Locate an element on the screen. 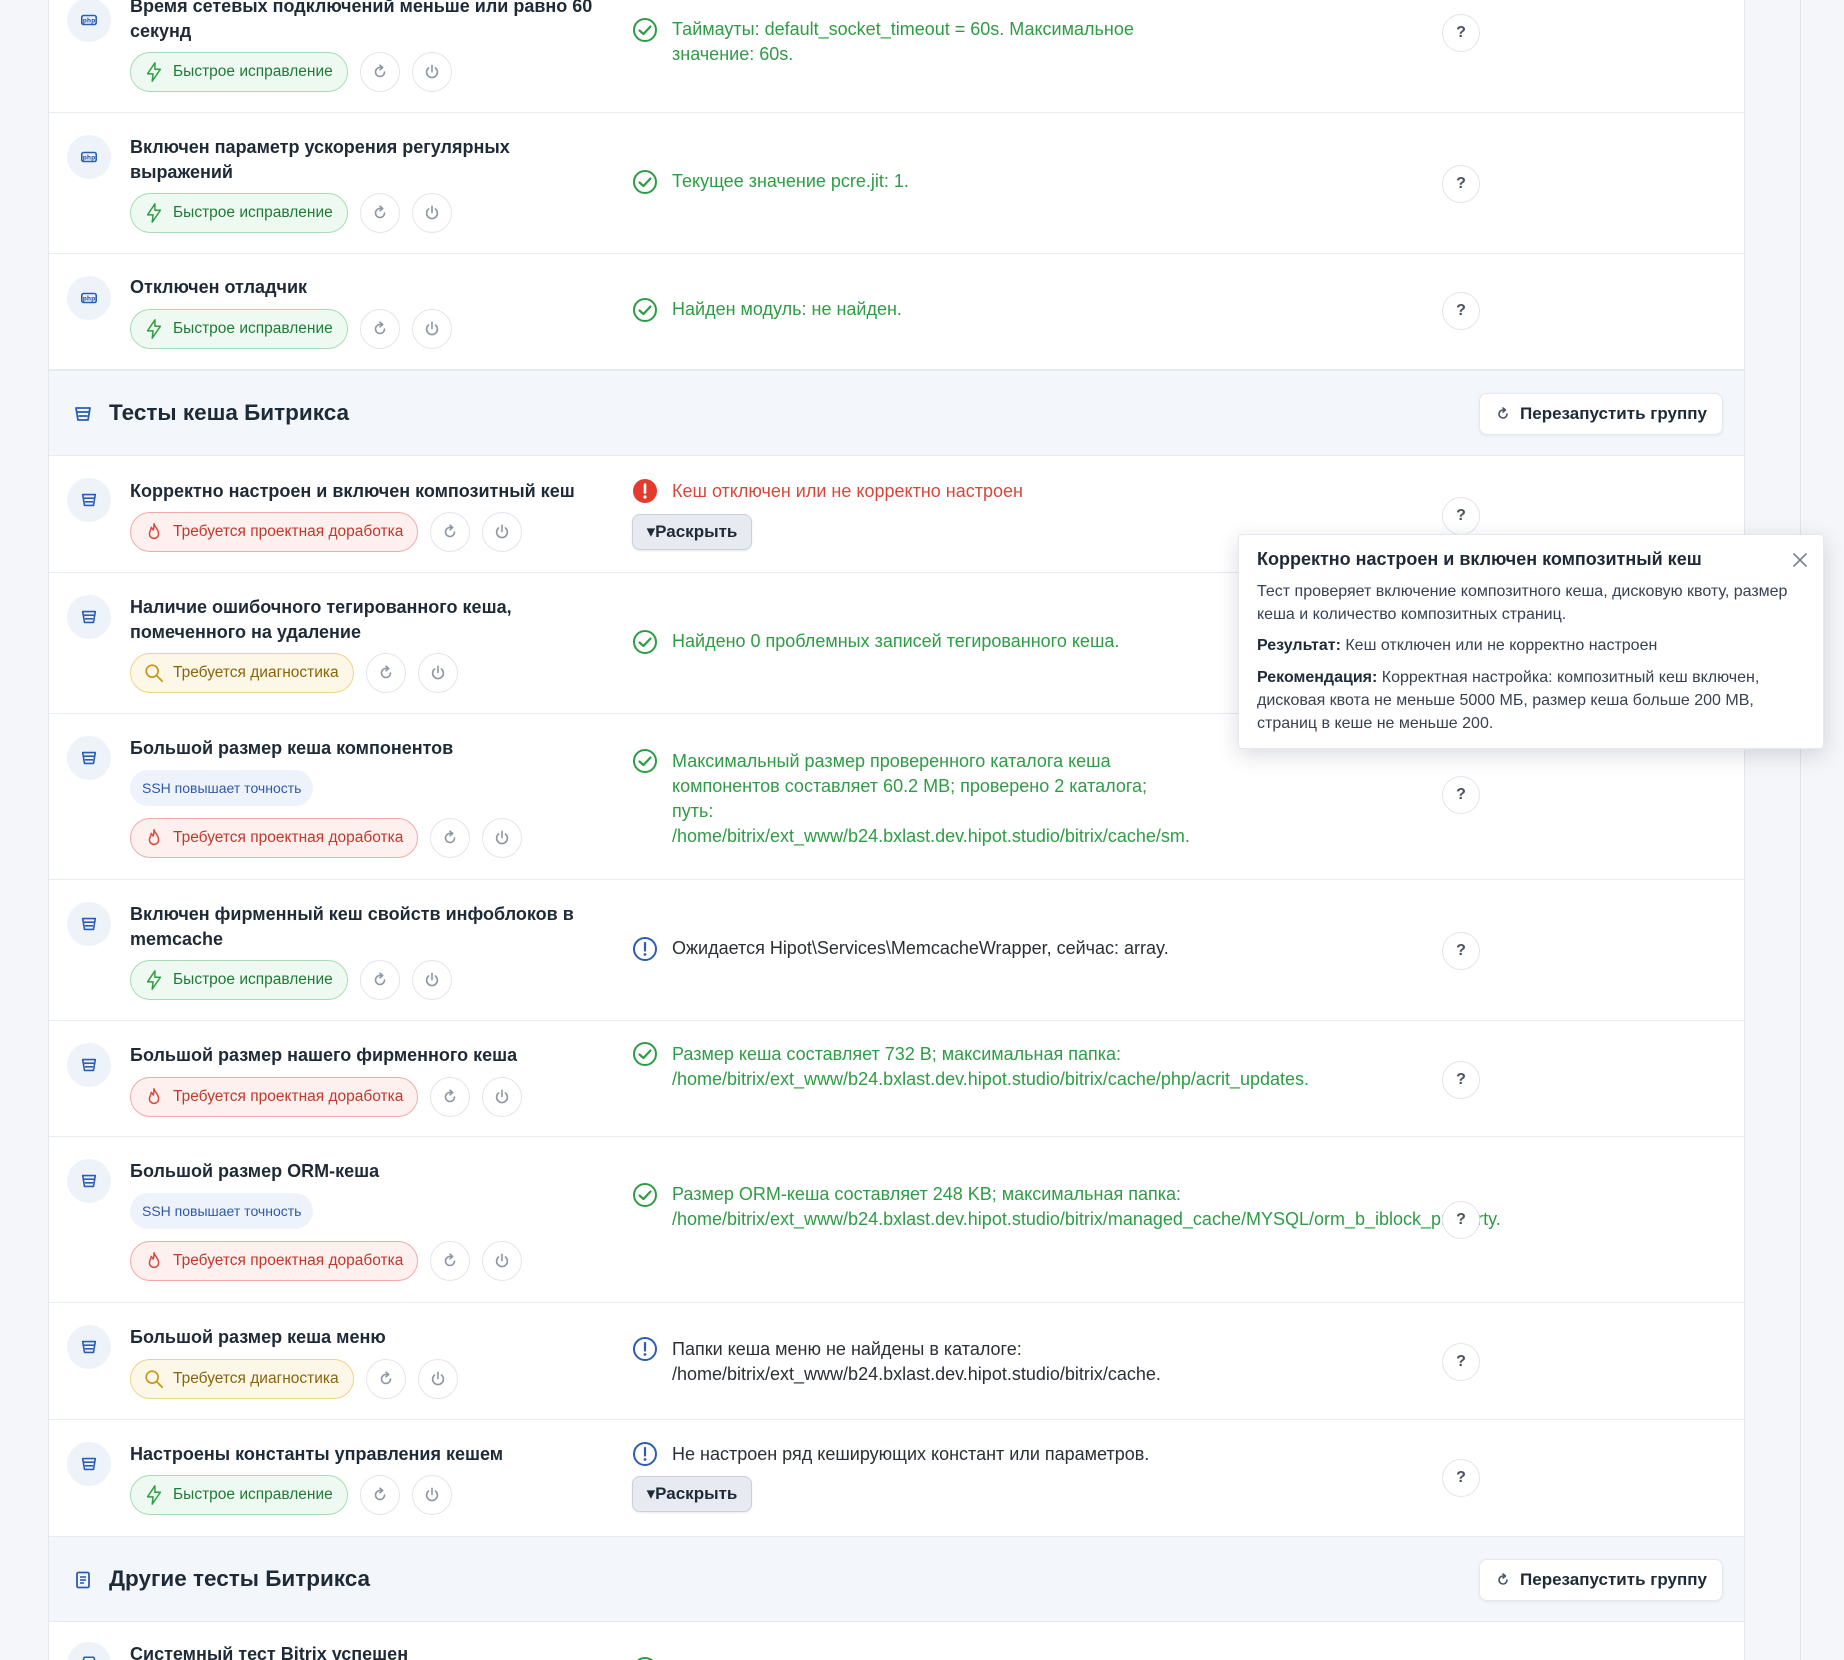 This screenshot has height=1660, width=1844. flame-icon is located at coordinates (154, 1260).